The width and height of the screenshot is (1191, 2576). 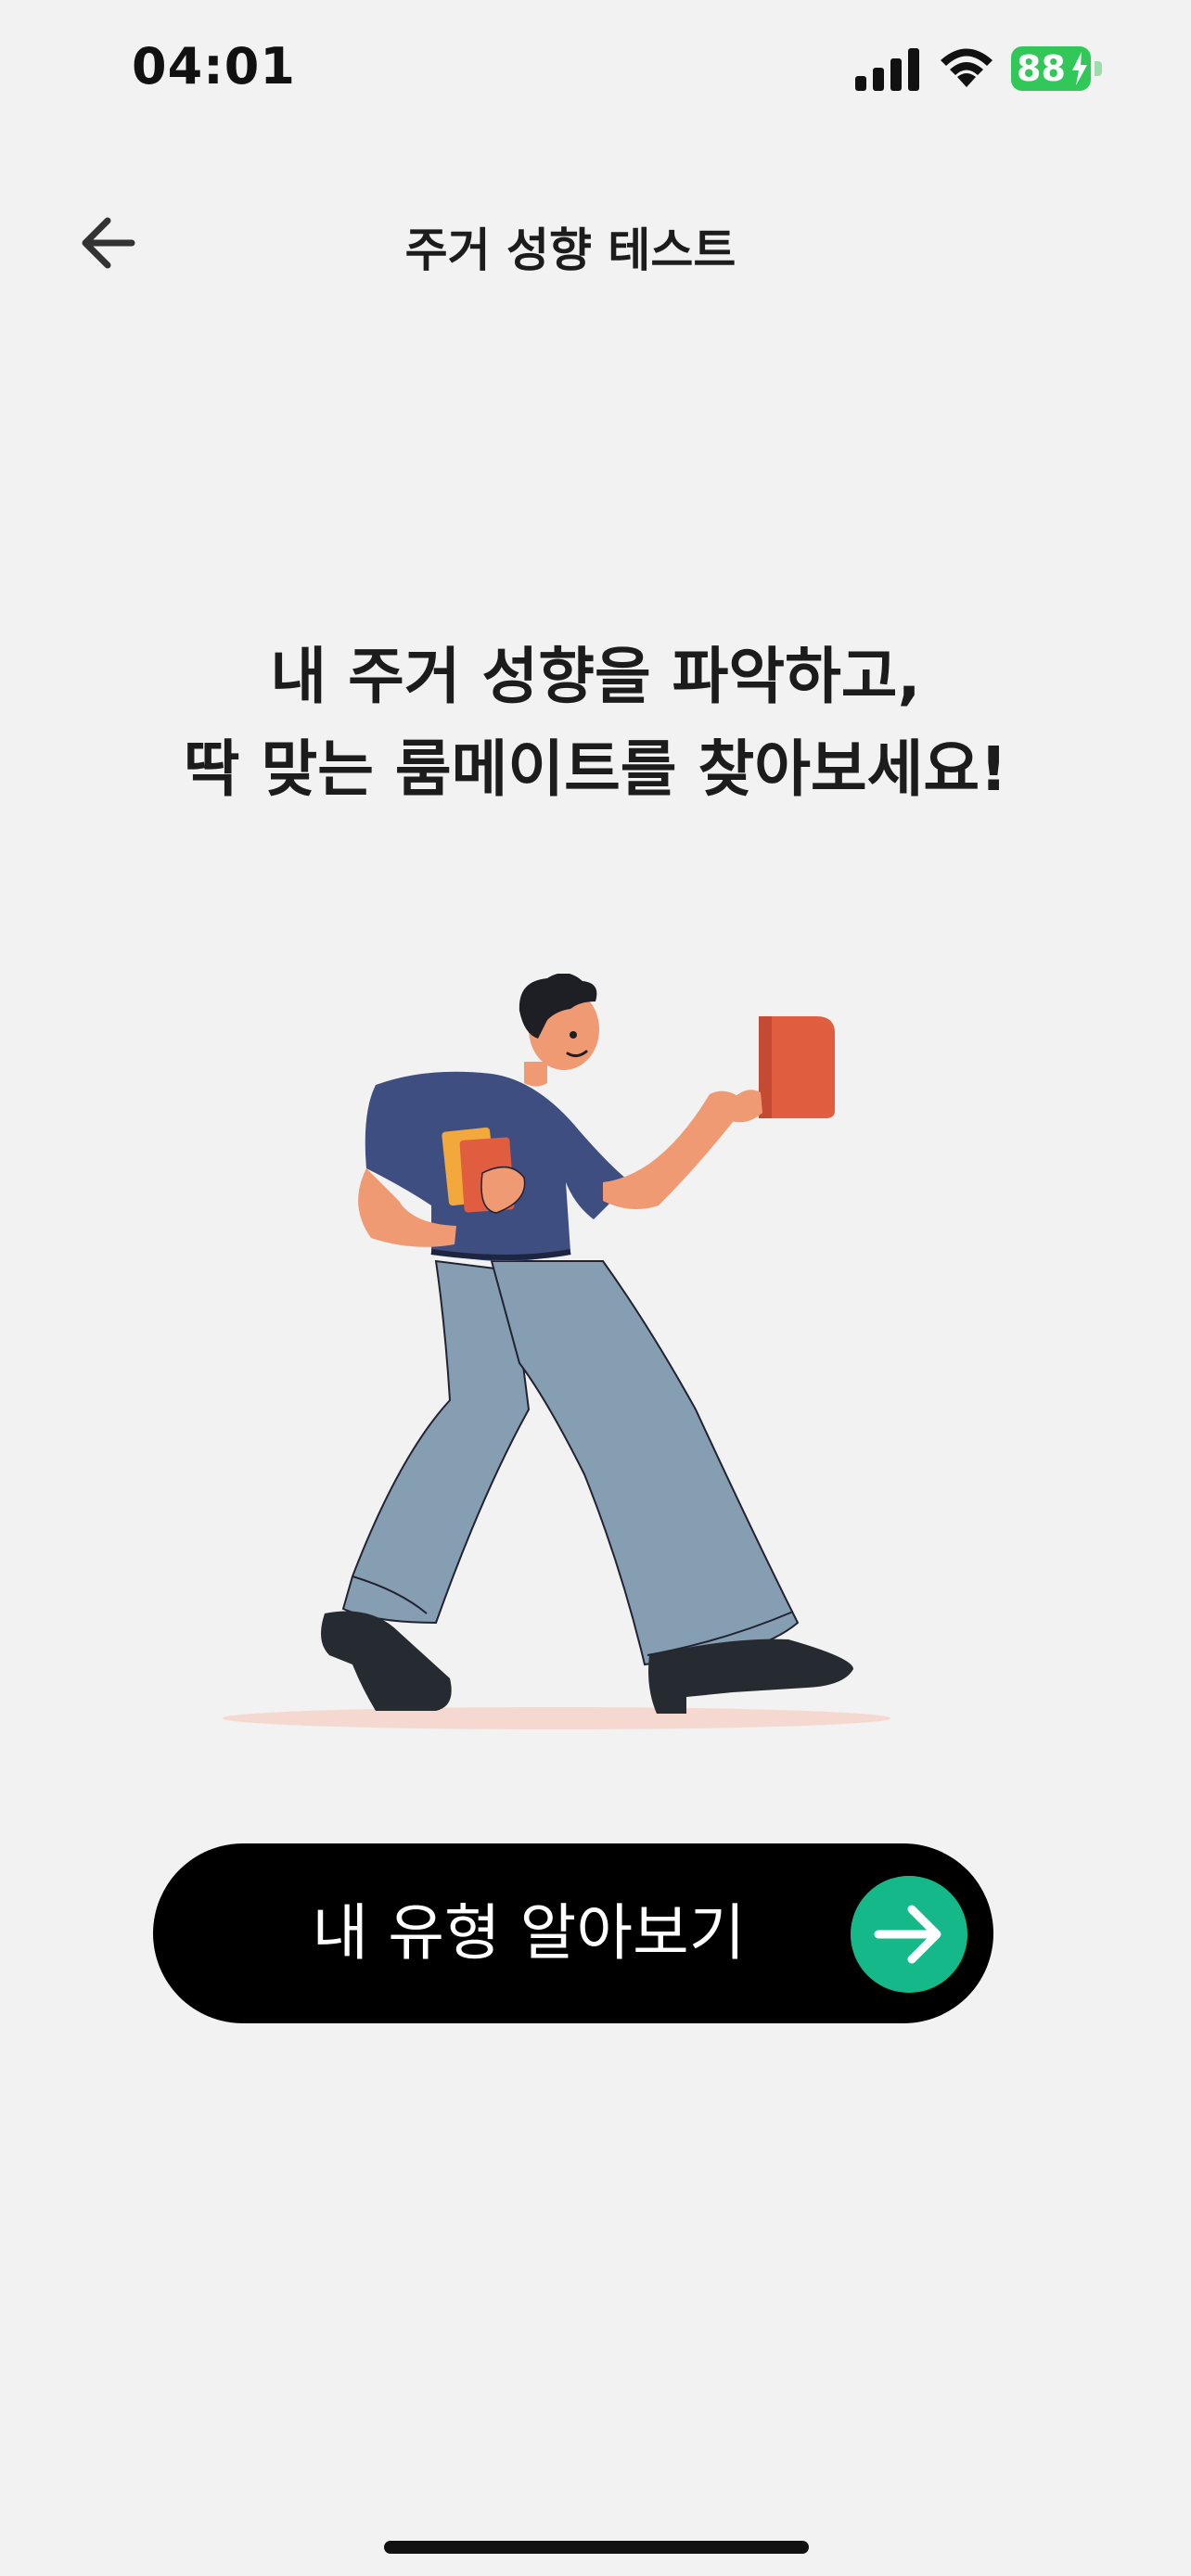 What do you see at coordinates (887, 69) in the screenshot?
I see `signal-icon` at bounding box center [887, 69].